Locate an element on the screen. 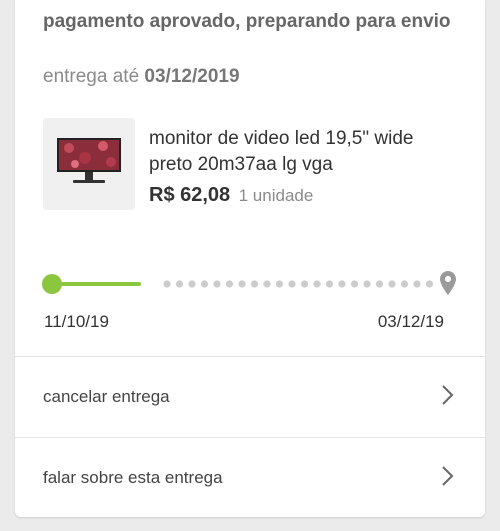 The width and height of the screenshot is (500, 531). delivery-date: 03/12/2019 is located at coordinates (192, 76).